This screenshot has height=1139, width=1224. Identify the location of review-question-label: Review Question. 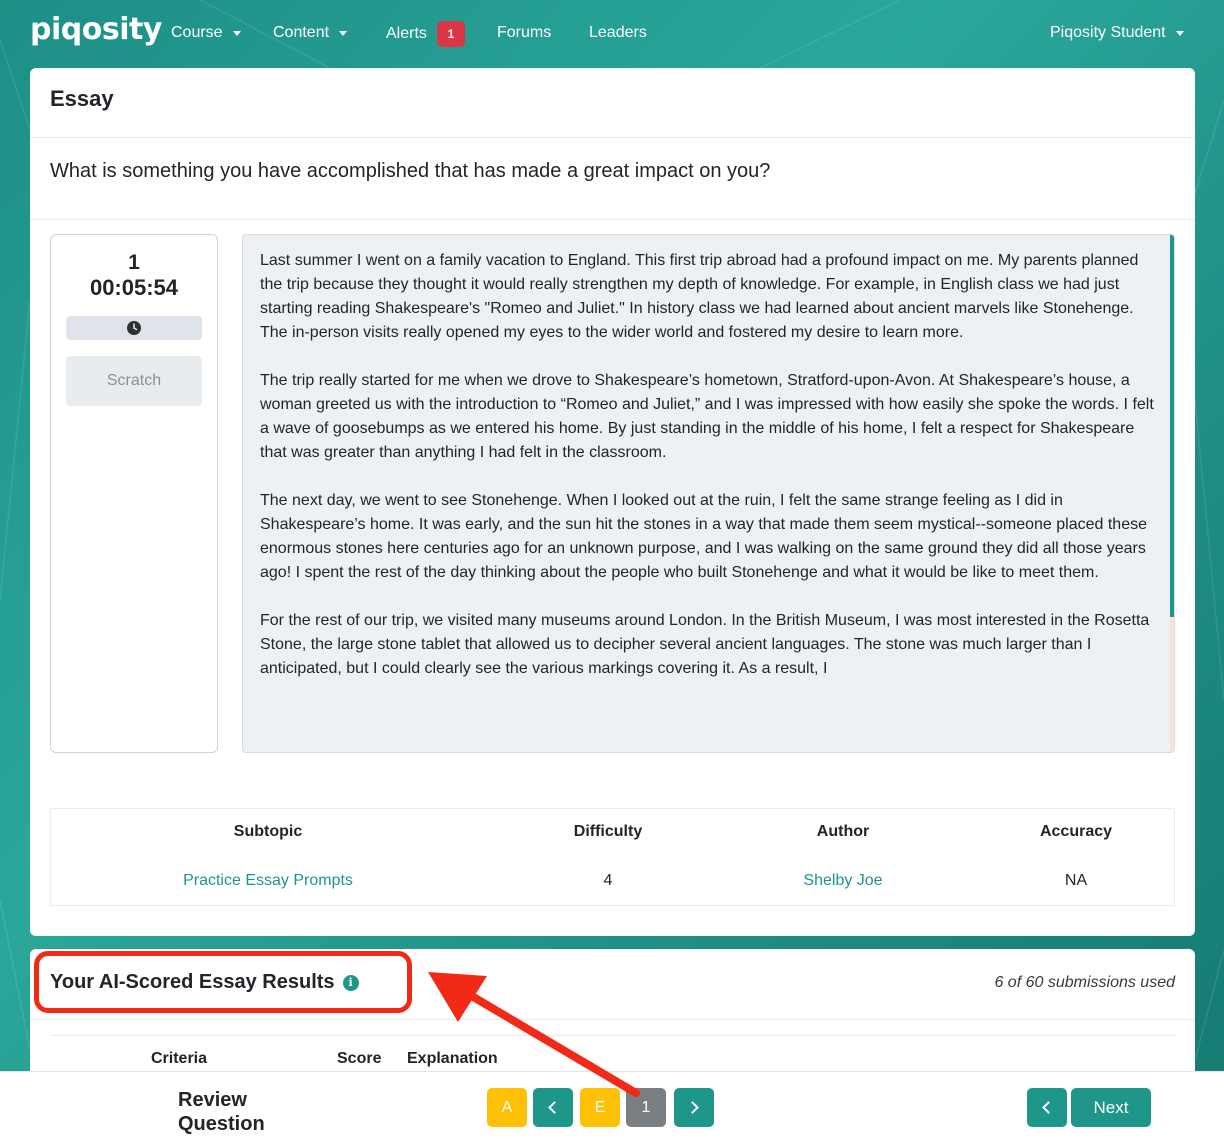
(221, 1112).